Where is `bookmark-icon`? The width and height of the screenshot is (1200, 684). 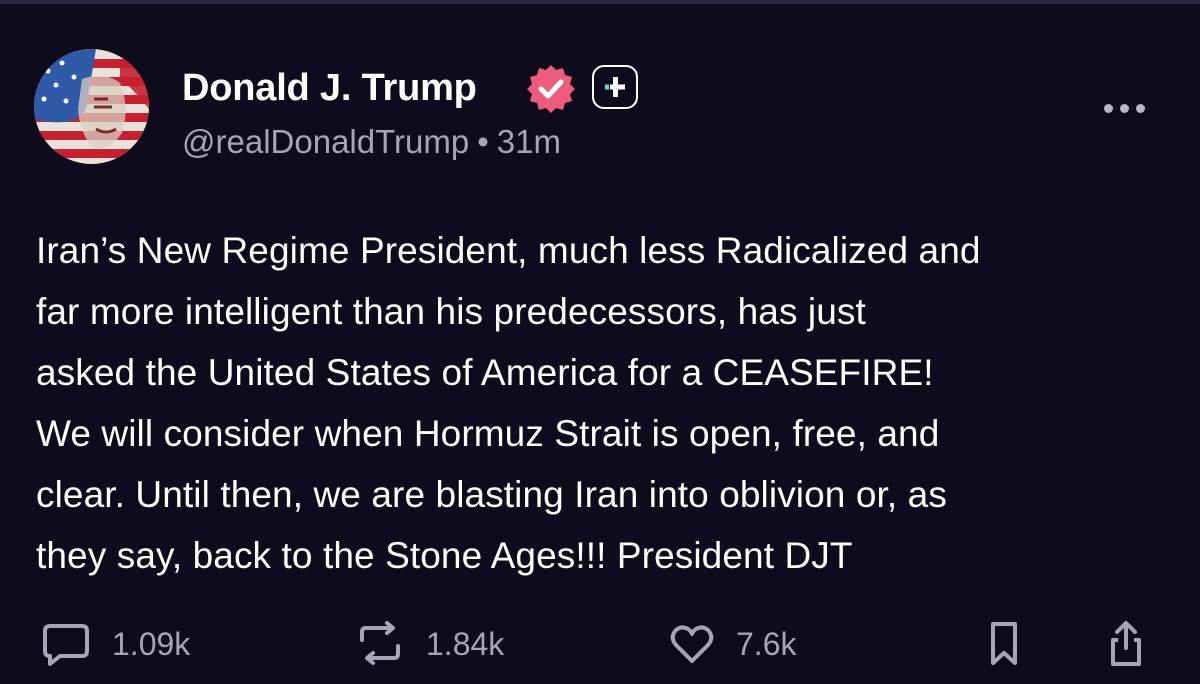
bookmark-icon is located at coordinates (1004, 643).